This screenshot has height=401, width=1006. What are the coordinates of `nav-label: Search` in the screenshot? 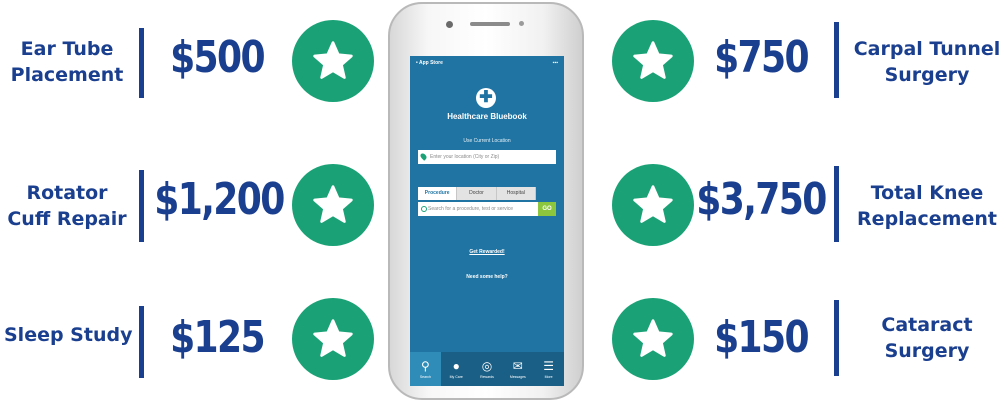 It's located at (425, 377).